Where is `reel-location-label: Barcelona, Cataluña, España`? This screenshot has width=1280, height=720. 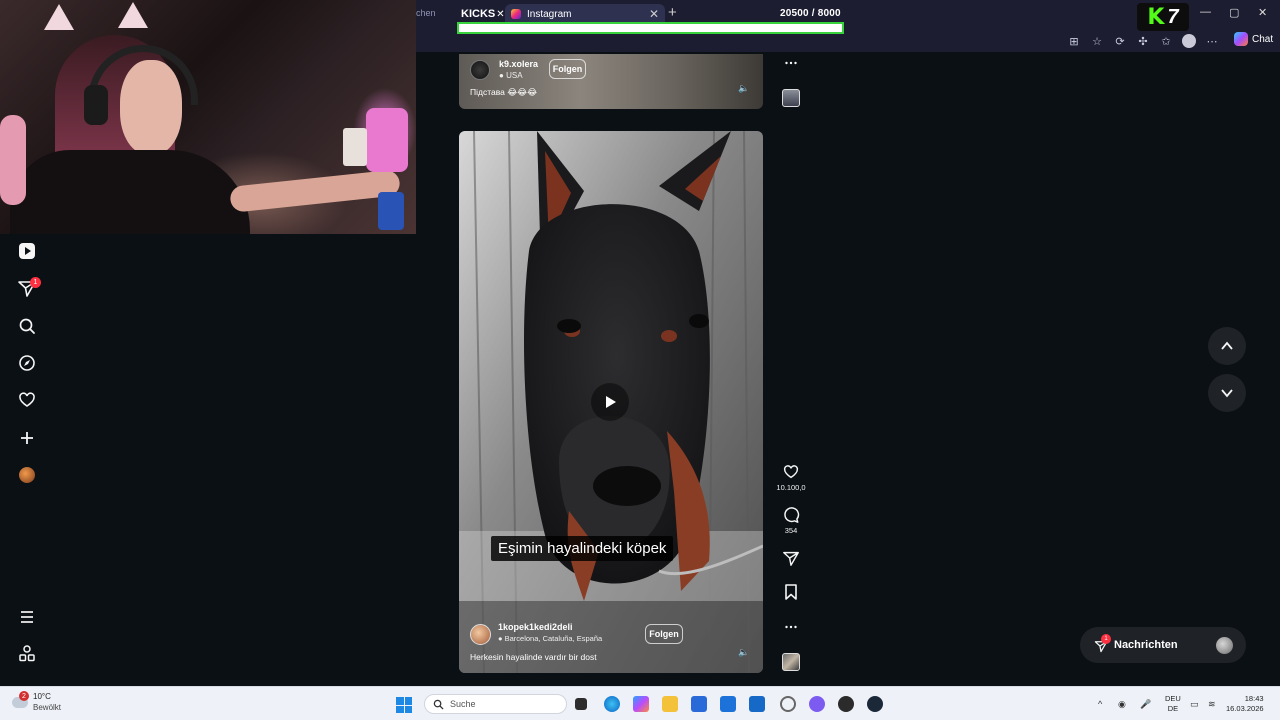
reel-location-label: Barcelona, Cataluña, España is located at coordinates (553, 638).